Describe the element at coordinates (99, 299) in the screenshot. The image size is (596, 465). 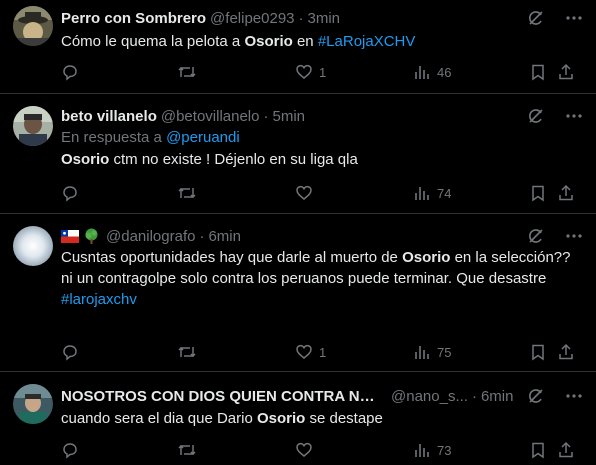
I see `hashtag-link: #larojaxchv` at that location.